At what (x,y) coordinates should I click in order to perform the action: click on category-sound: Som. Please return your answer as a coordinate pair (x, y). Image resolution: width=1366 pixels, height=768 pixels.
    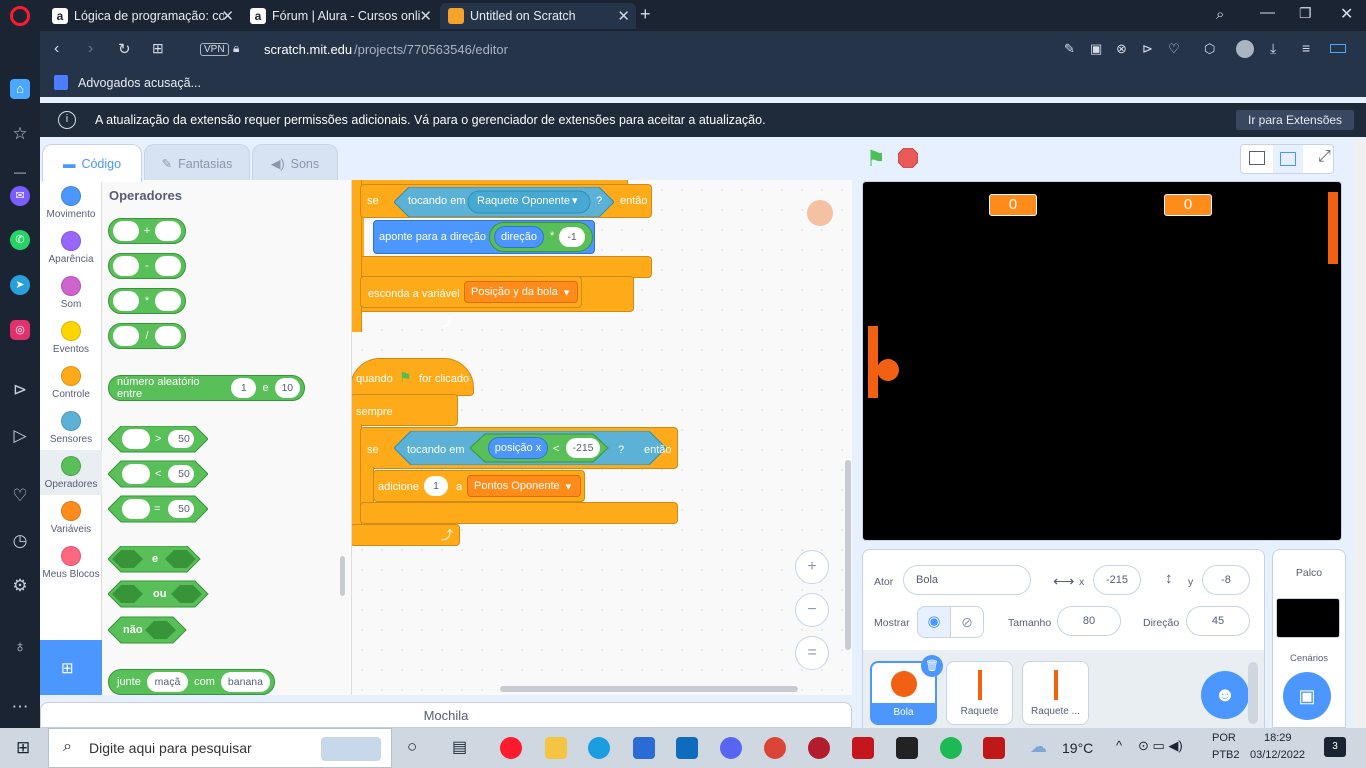
    Looking at the image, I should click on (71, 292).